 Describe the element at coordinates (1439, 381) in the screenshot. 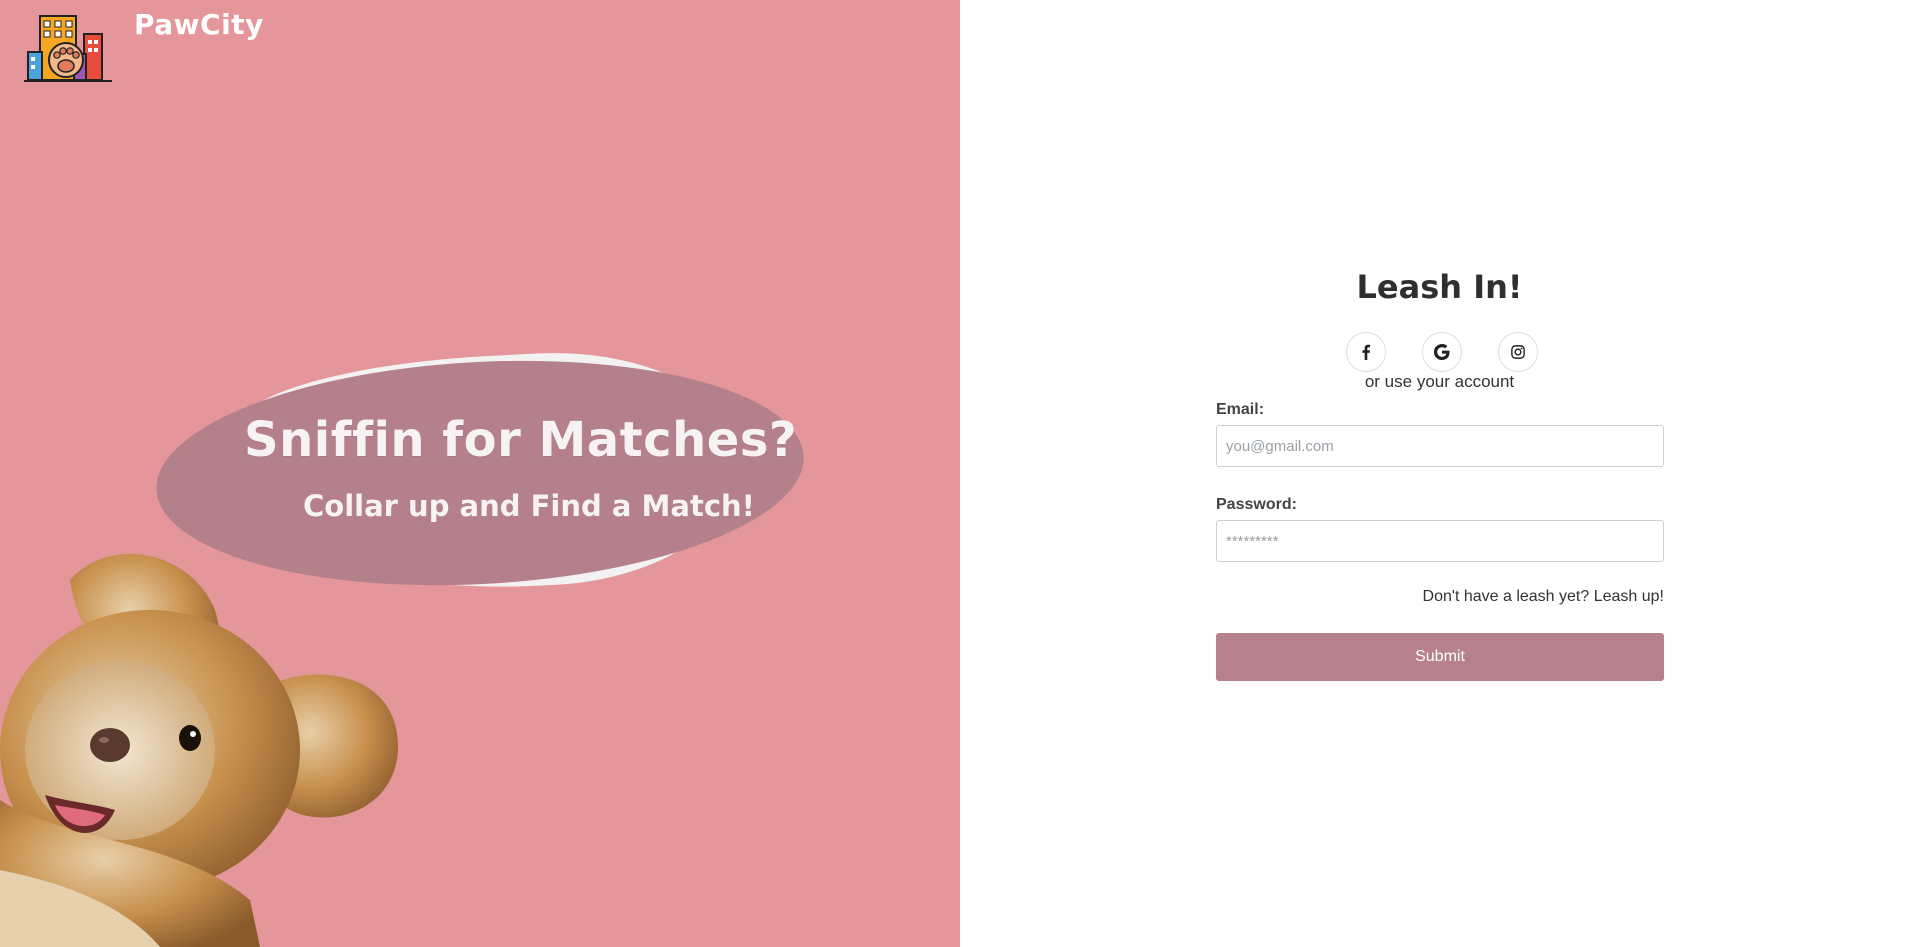

I see `alt-login-text: or use your account` at that location.